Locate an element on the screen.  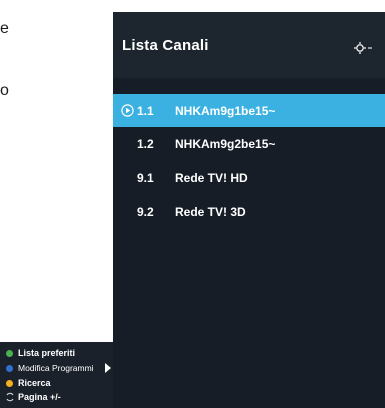
help-label: Modifica Programmi is located at coordinates (56, 368).